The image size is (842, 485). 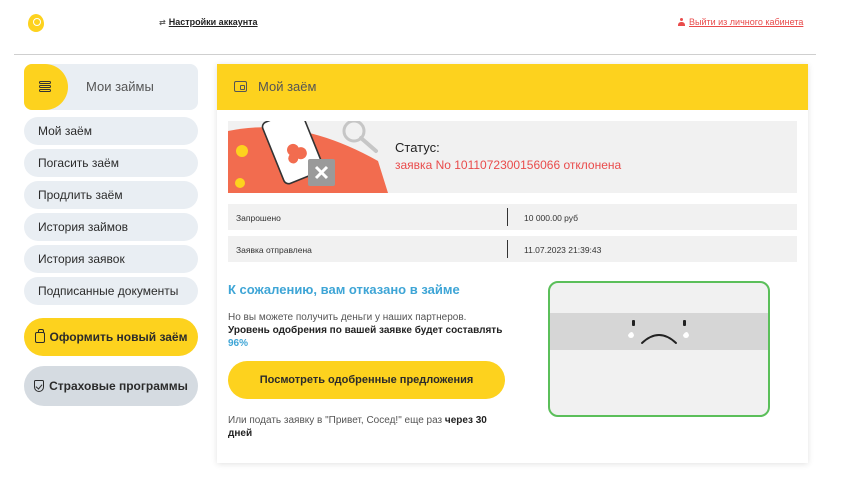 What do you see at coordinates (111, 227) in the screenshot?
I see `sidebar-item-loan-history: История займов` at bounding box center [111, 227].